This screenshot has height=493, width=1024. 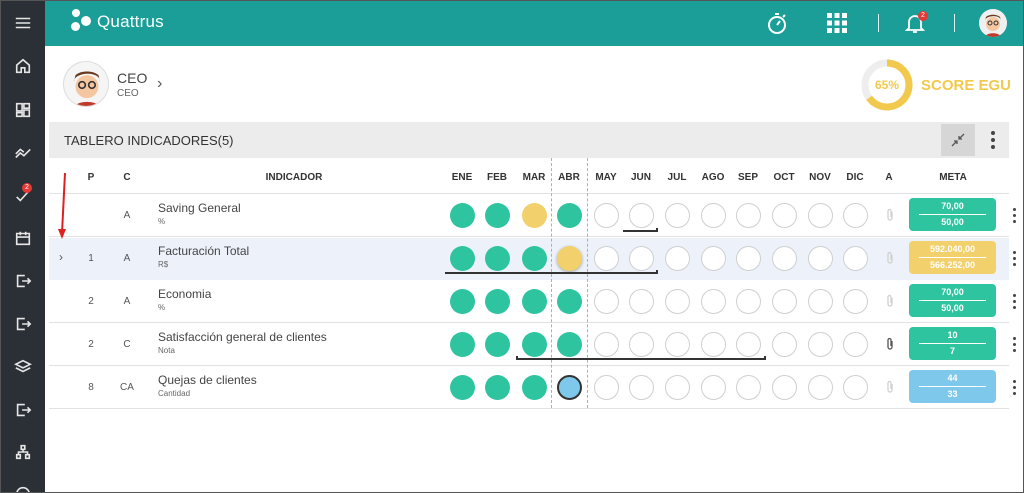 What do you see at coordinates (86, 84) in the screenshot?
I see `profile-avatar` at bounding box center [86, 84].